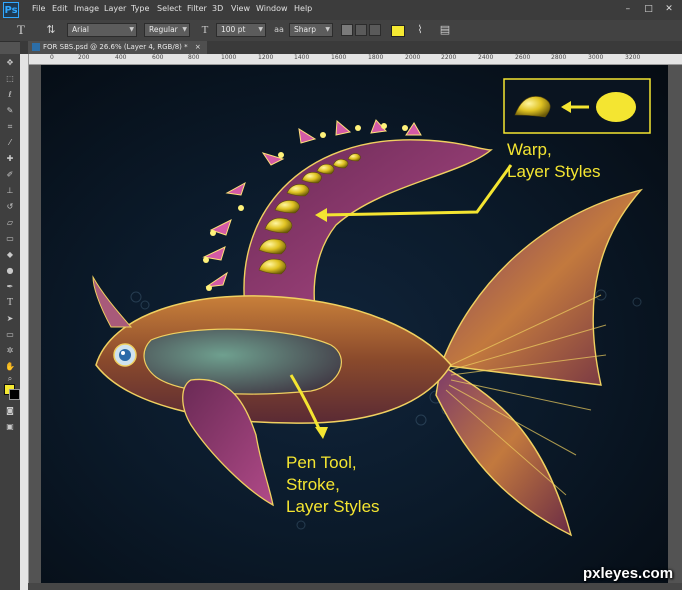 This screenshot has height=590, width=682. I want to click on ruler-label: 3000, so click(596, 57).